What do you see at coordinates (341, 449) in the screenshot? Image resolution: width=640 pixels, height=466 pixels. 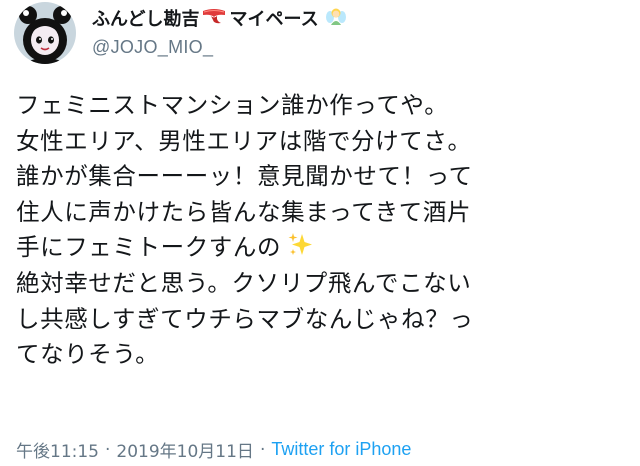 I see `tweet-source-link: Twitter for iPhone` at bounding box center [341, 449].